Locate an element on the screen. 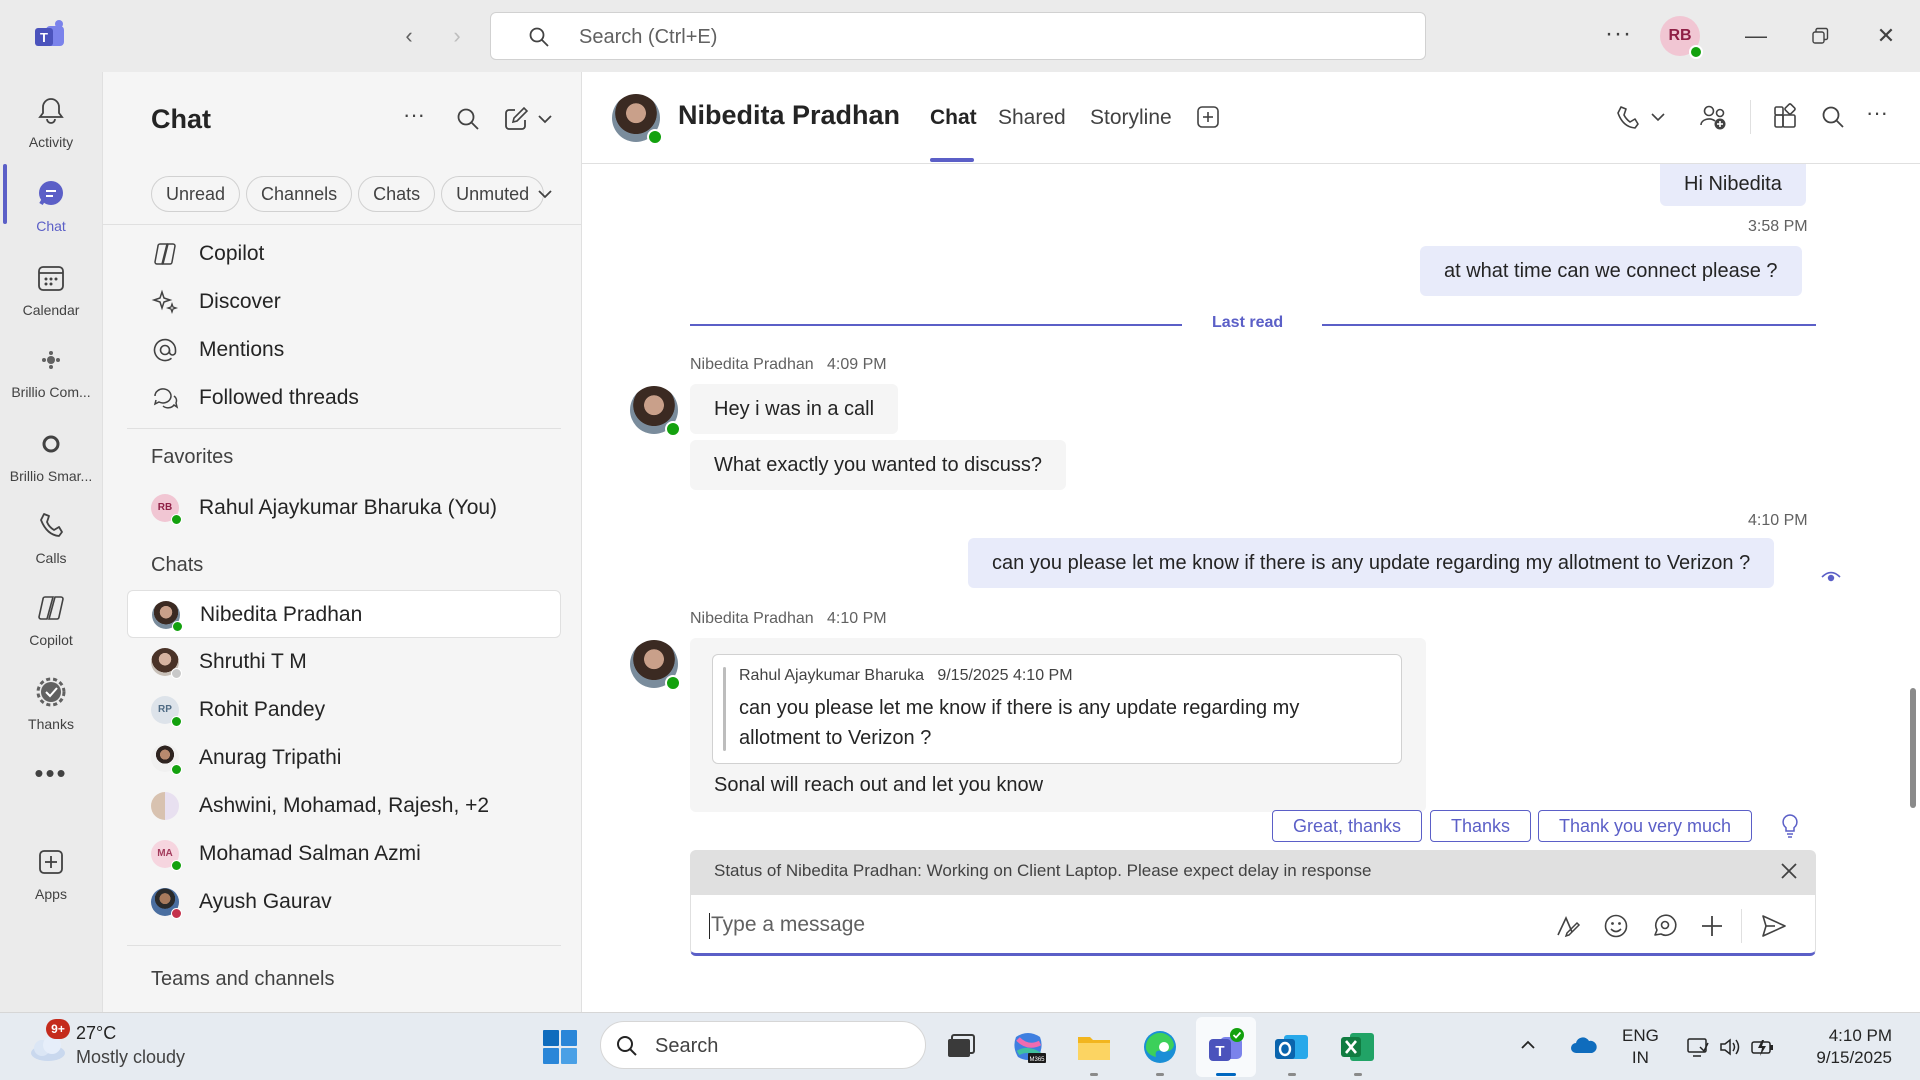  network-icon is located at coordinates (1698, 1047).